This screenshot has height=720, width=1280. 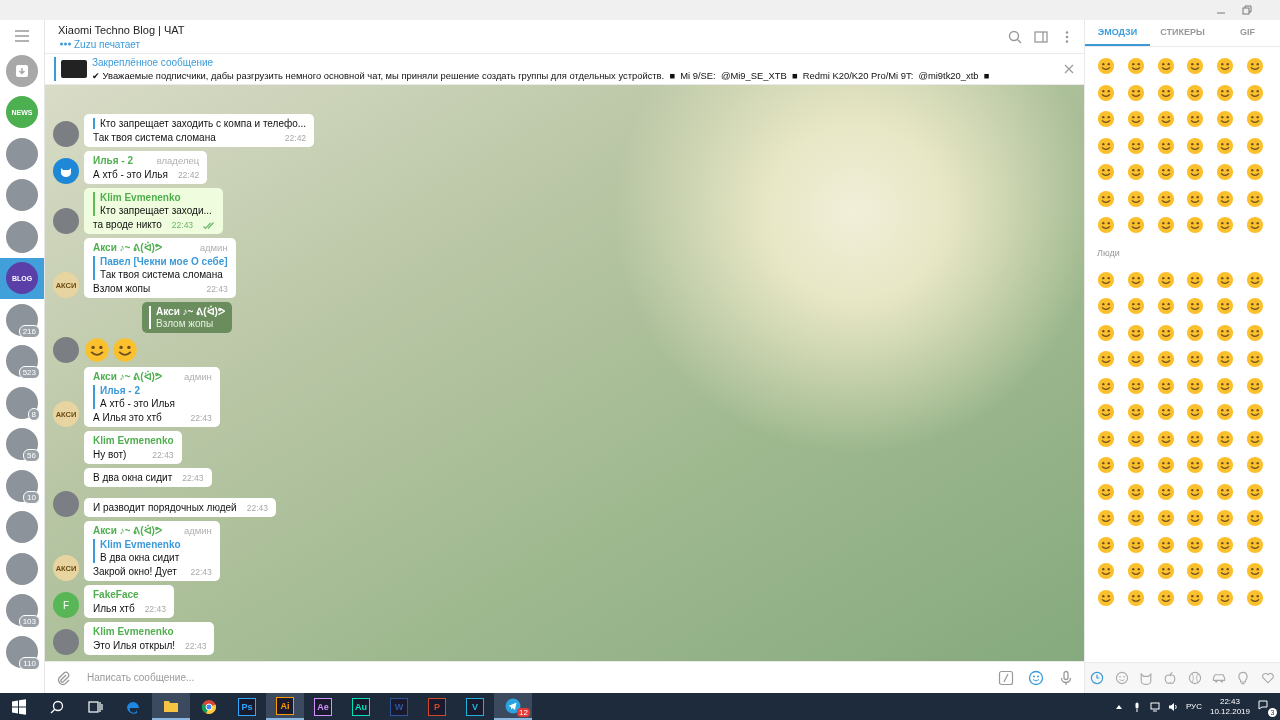 What do you see at coordinates (247, 706) in the screenshot?
I see `app-icon: Ps` at bounding box center [247, 706].